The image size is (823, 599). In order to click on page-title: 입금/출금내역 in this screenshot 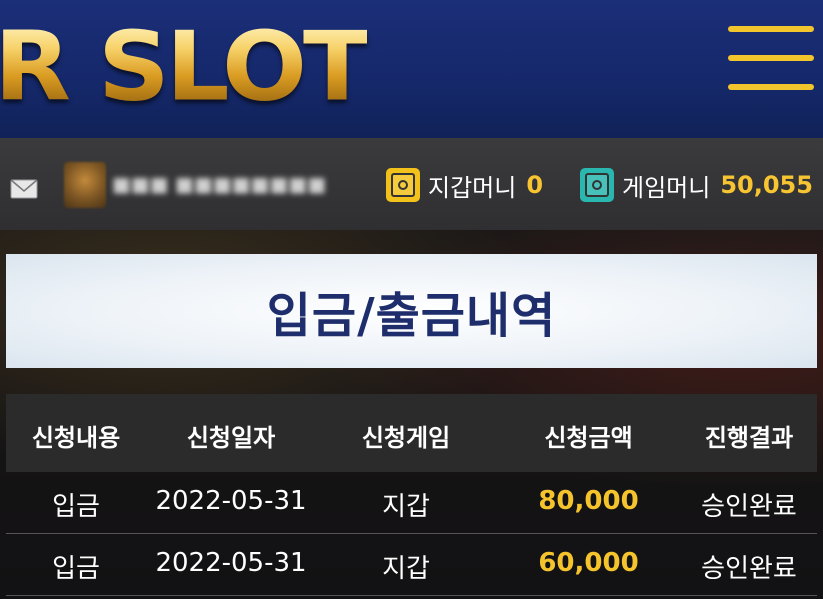, I will do `click(411, 316)`.